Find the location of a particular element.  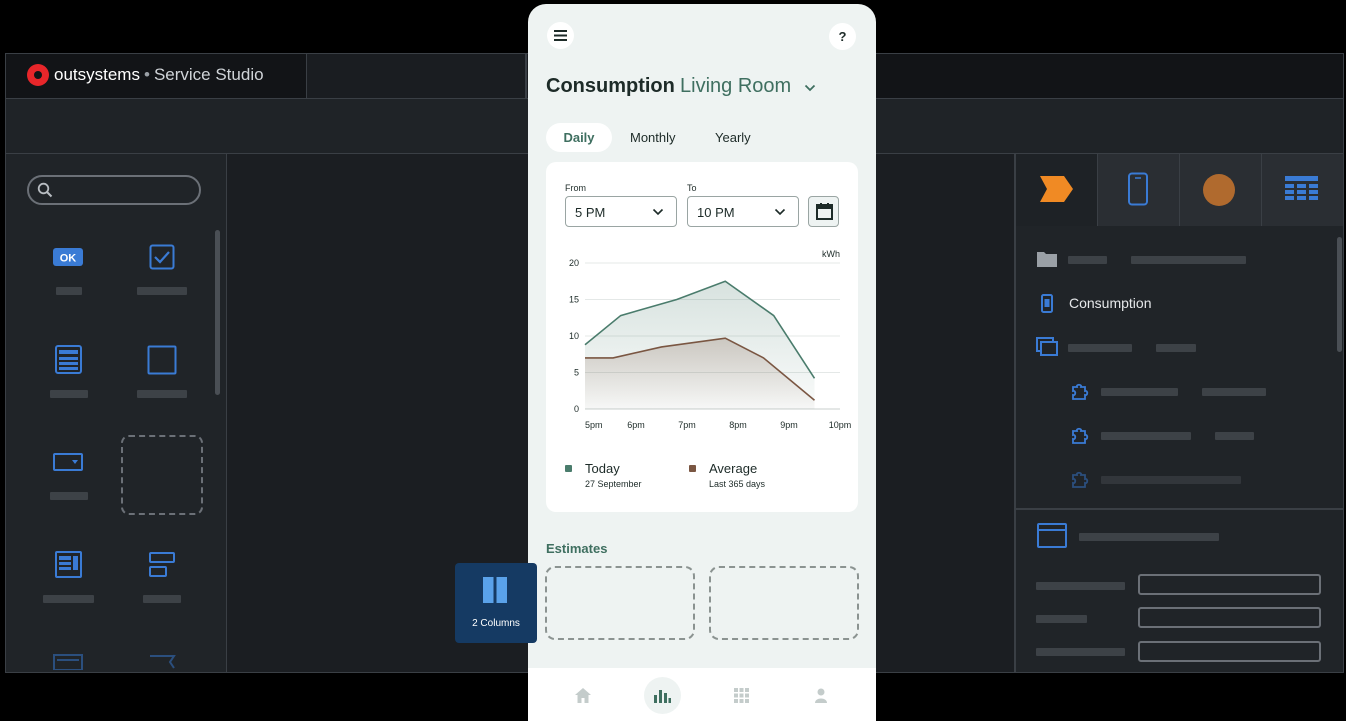

tab-yearly: Yearly is located at coordinates (733, 137).